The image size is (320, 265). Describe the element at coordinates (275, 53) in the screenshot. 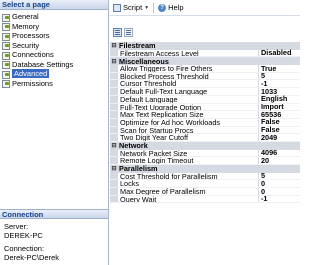

I see `property-value: Disabled` at that location.